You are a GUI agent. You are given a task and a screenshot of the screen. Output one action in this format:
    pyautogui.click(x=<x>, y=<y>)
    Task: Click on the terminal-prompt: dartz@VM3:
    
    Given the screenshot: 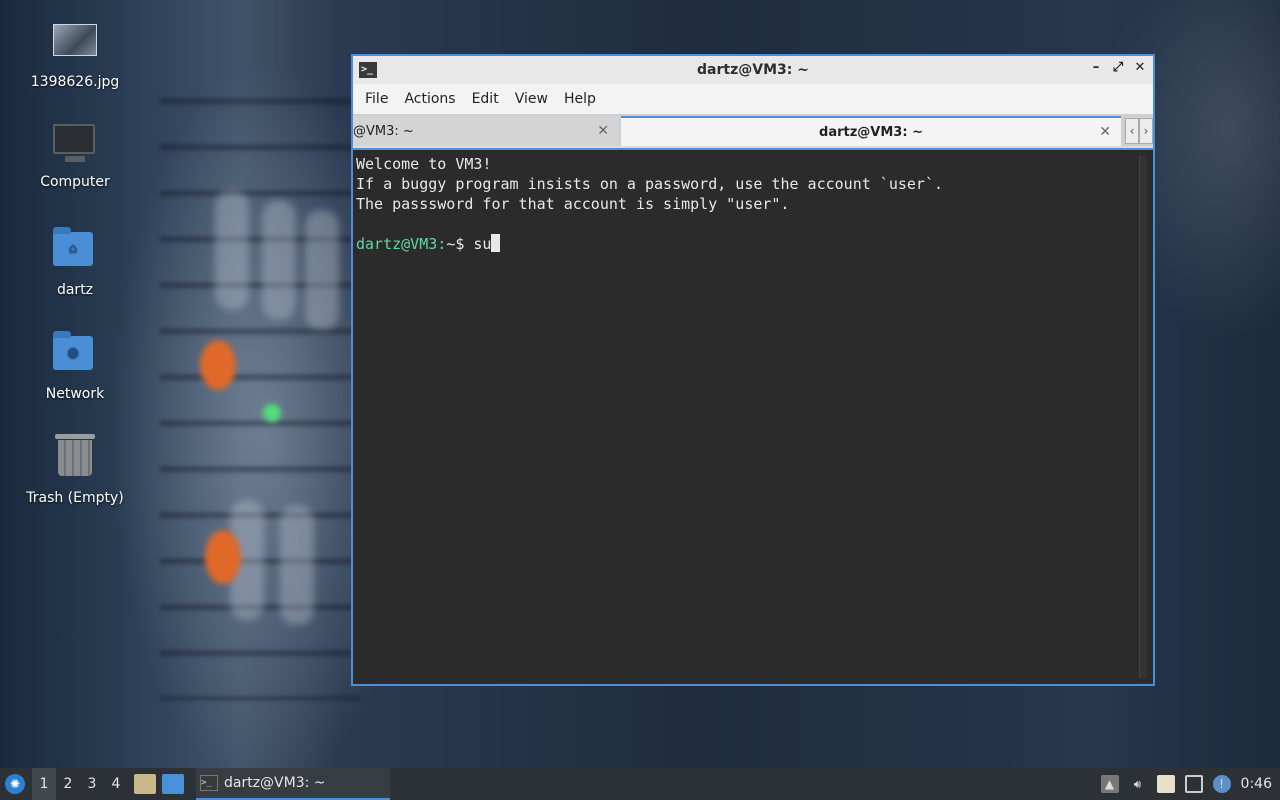 What is the action you would take?
    pyautogui.click(x=401, y=244)
    